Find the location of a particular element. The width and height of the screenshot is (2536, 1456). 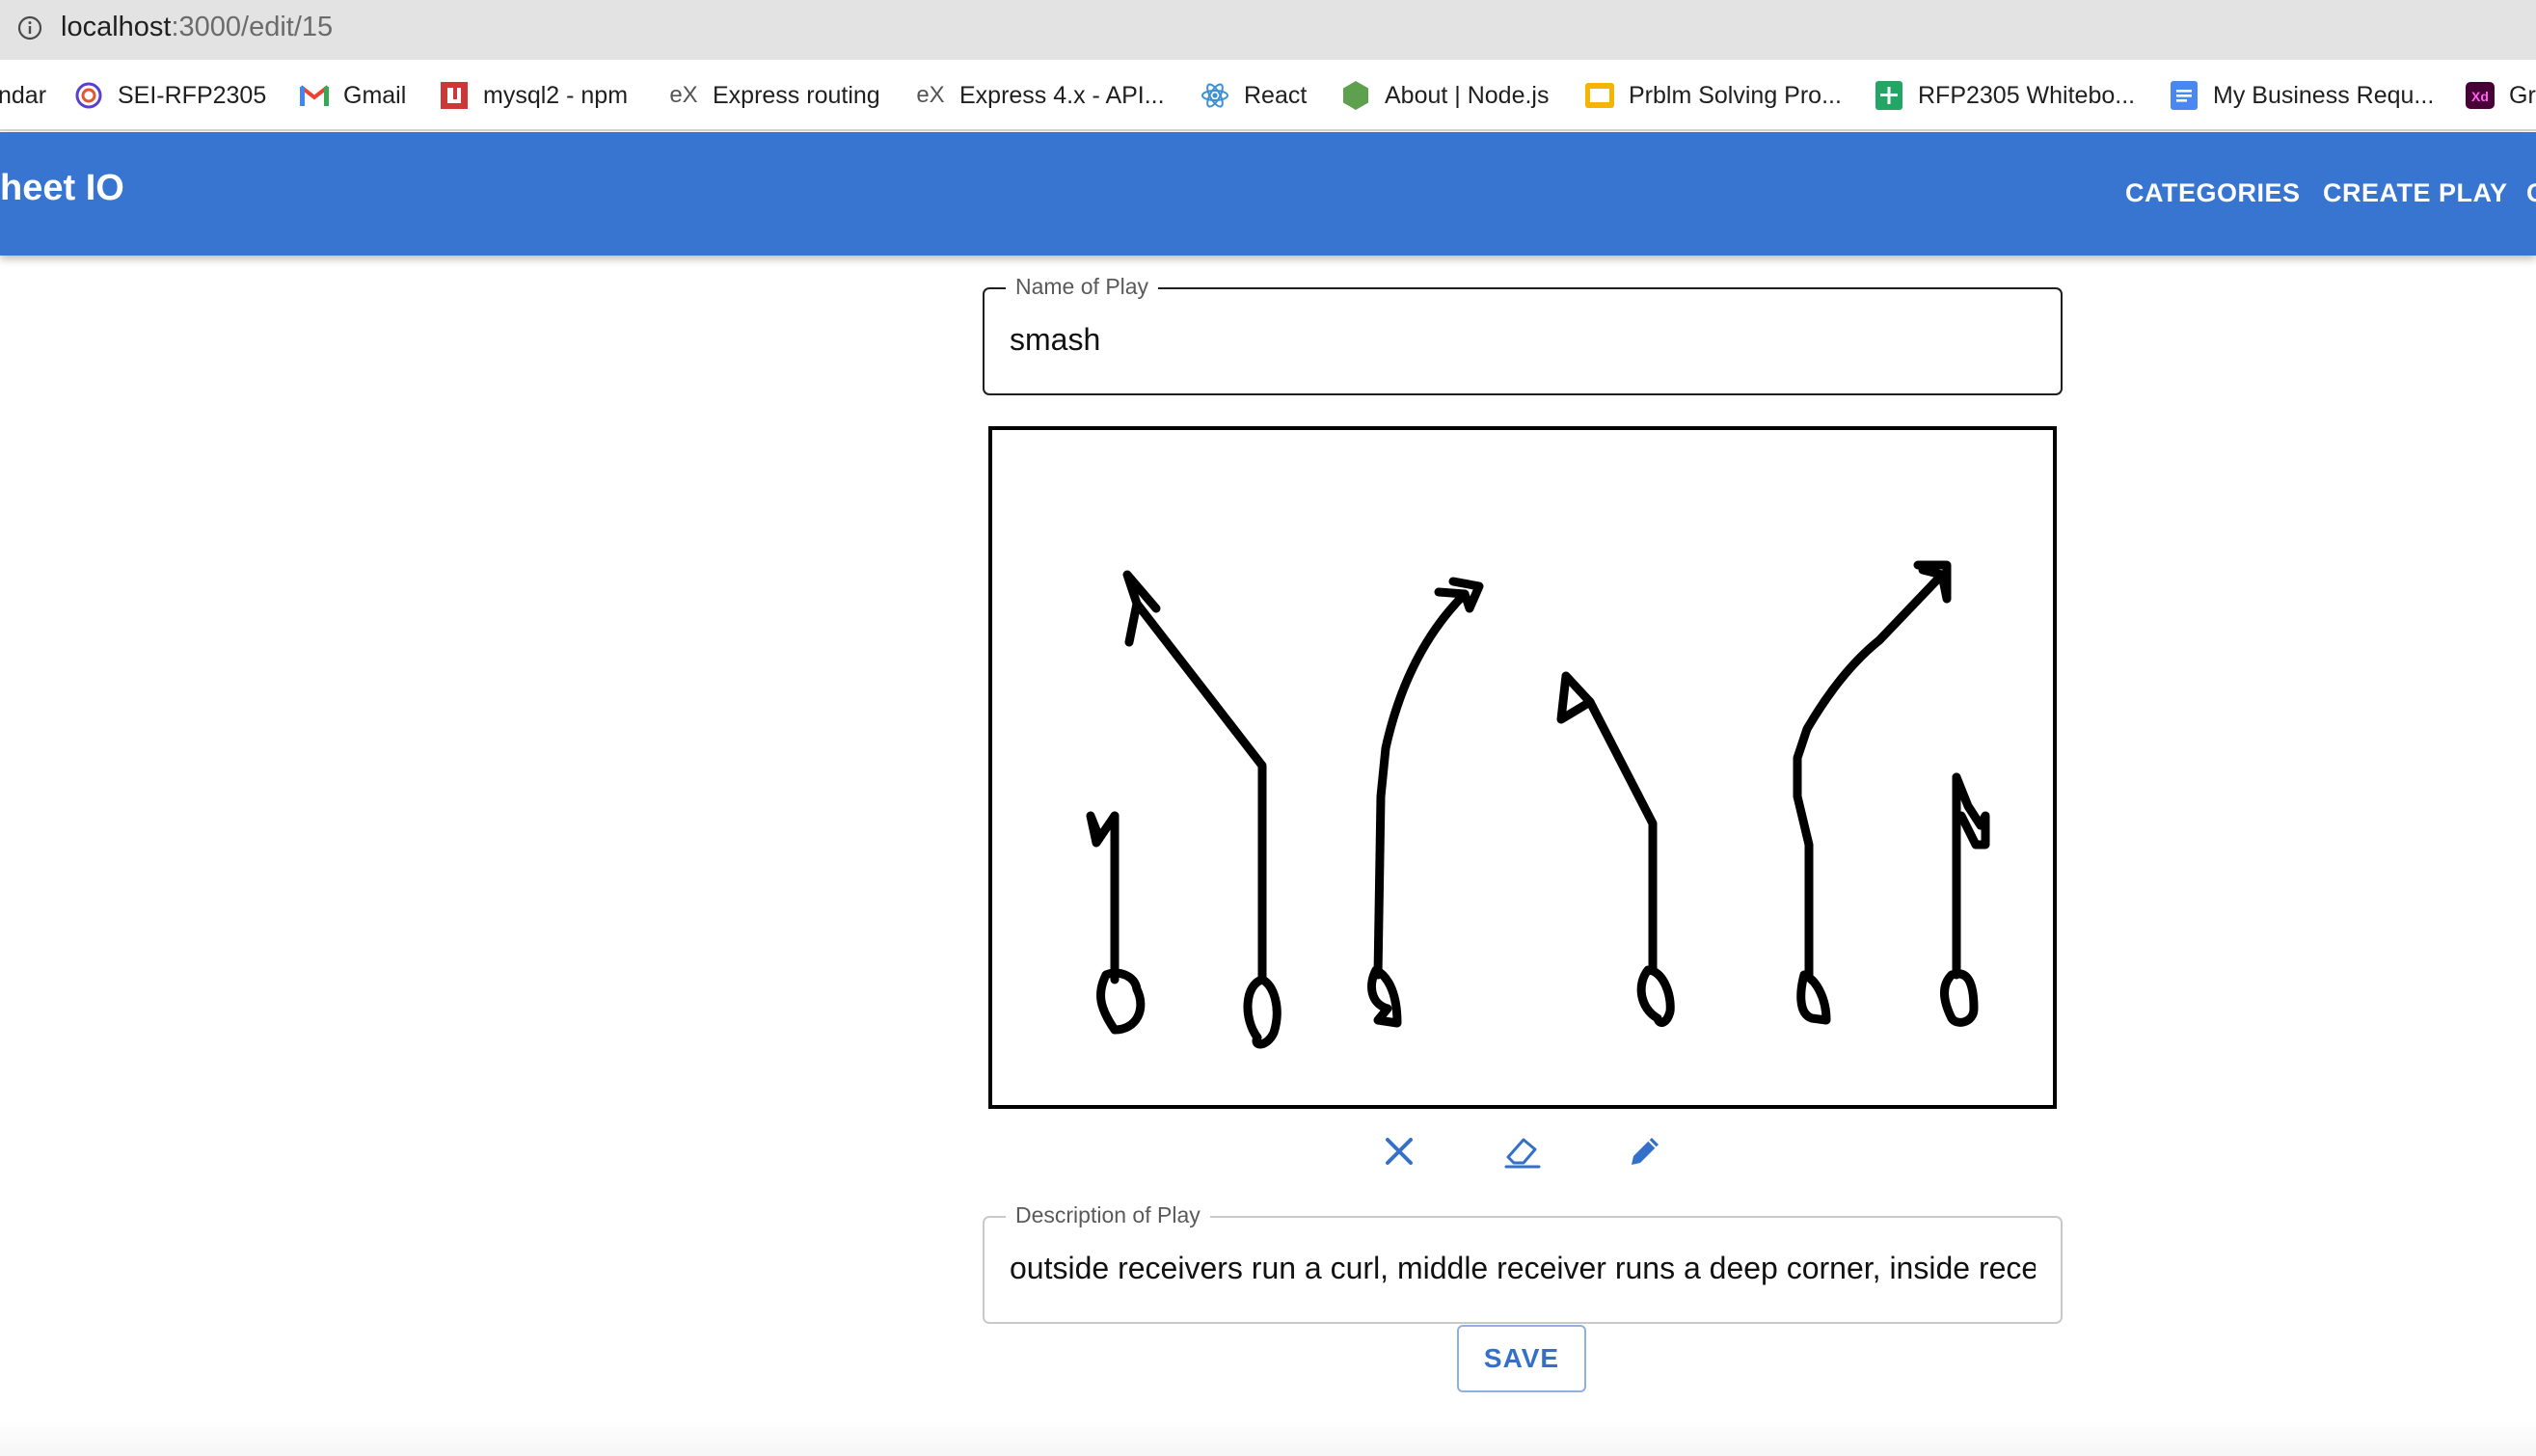

bookmark-label: SEI-RFP2305 is located at coordinates (192, 95).